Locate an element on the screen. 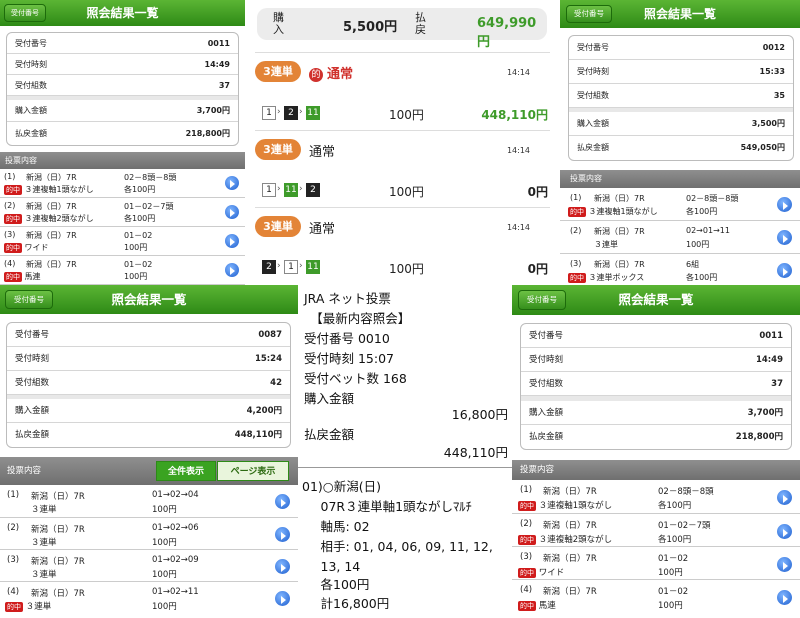 The image size is (800, 618). item-bet-type: ３連単ボックス is located at coordinates (616, 277).